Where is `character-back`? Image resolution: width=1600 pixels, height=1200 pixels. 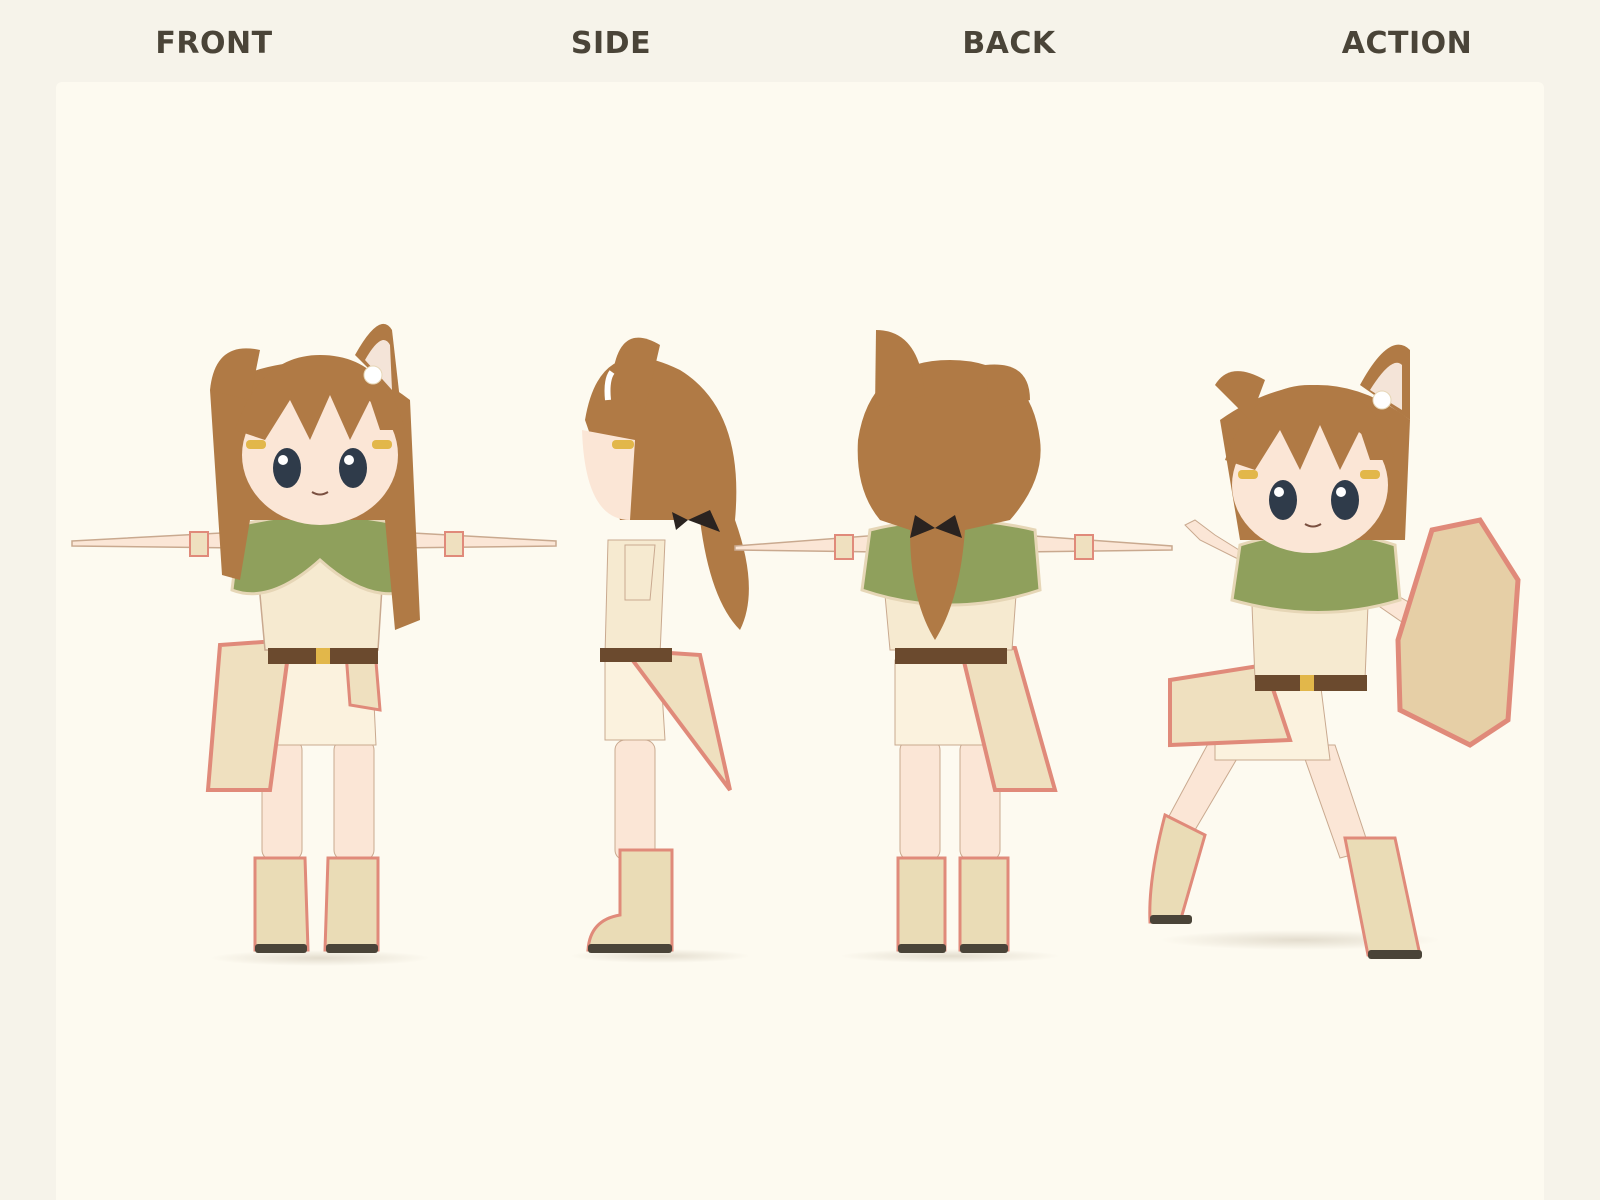 character-back is located at coordinates (953, 646).